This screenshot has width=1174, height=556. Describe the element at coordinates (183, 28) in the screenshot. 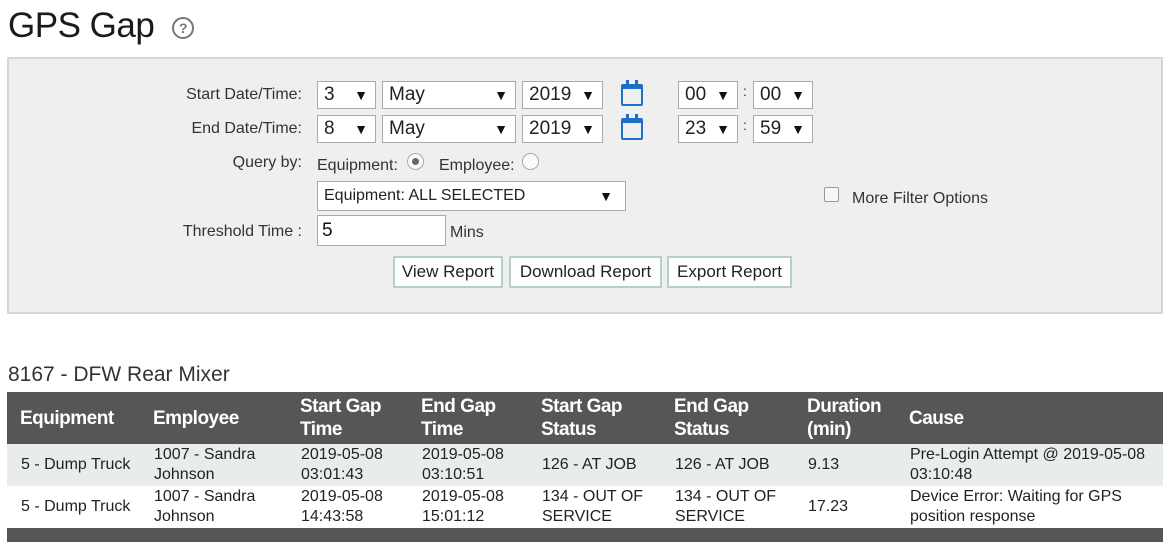

I see `help-icon: ?` at that location.